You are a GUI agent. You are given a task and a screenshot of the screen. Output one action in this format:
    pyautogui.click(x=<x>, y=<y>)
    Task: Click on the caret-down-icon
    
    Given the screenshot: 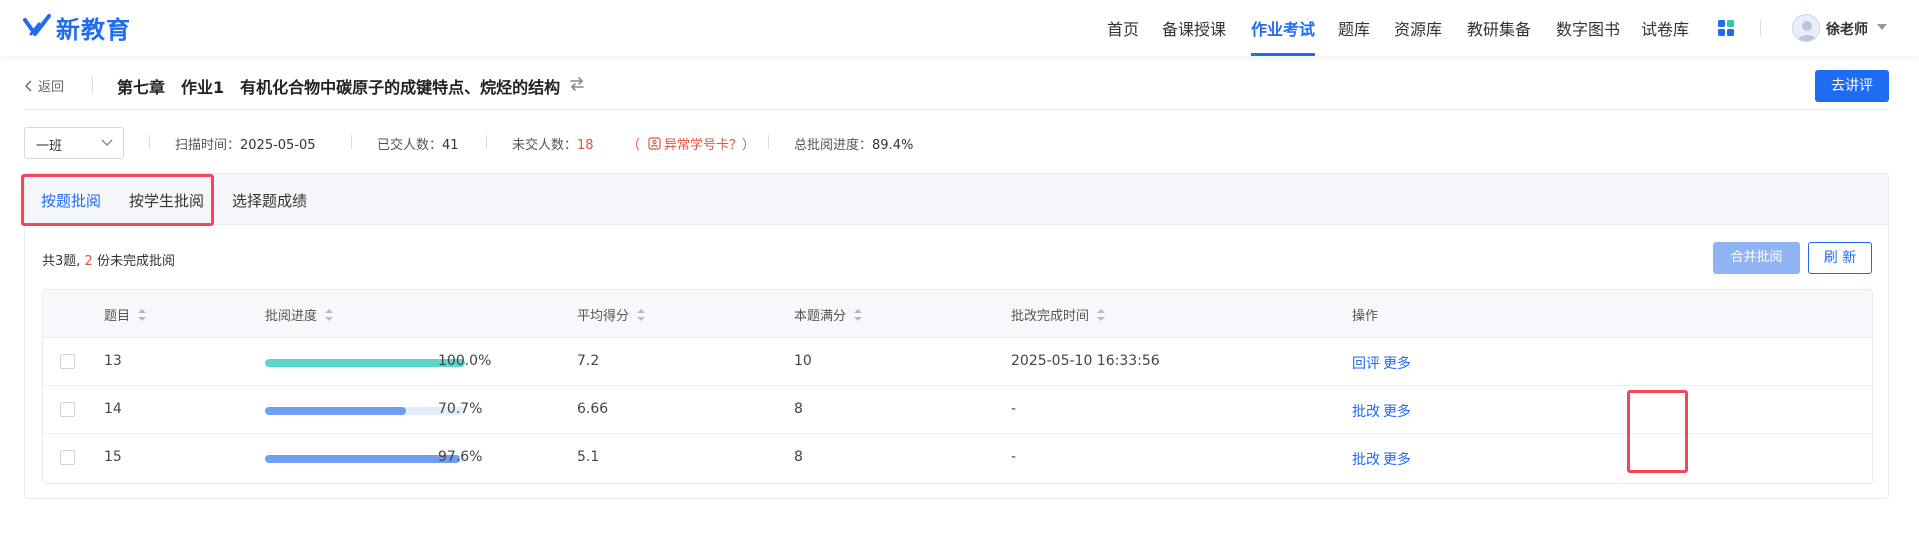 What is the action you would take?
    pyautogui.click(x=1882, y=27)
    